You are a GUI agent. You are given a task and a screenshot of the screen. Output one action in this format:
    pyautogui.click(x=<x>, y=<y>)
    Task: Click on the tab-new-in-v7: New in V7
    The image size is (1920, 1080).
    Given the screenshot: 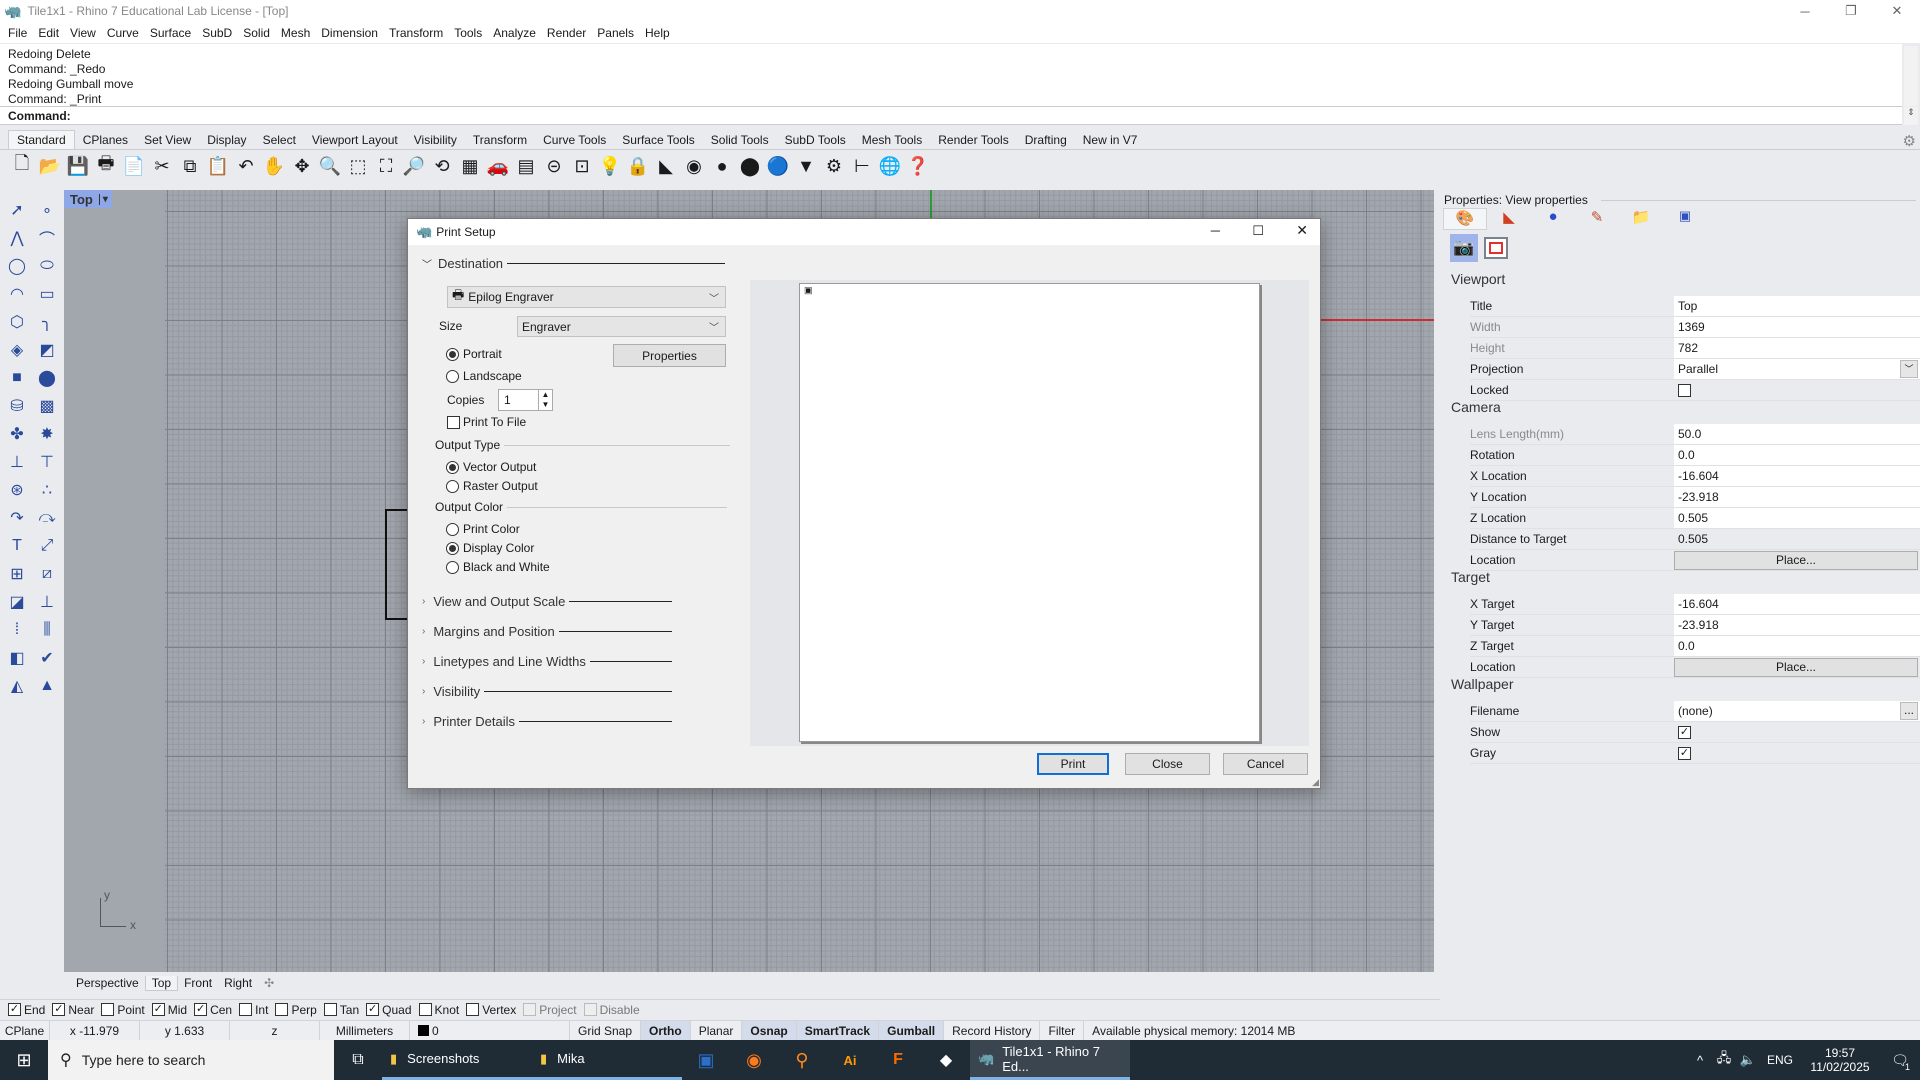 What is the action you would take?
    pyautogui.click(x=1110, y=140)
    